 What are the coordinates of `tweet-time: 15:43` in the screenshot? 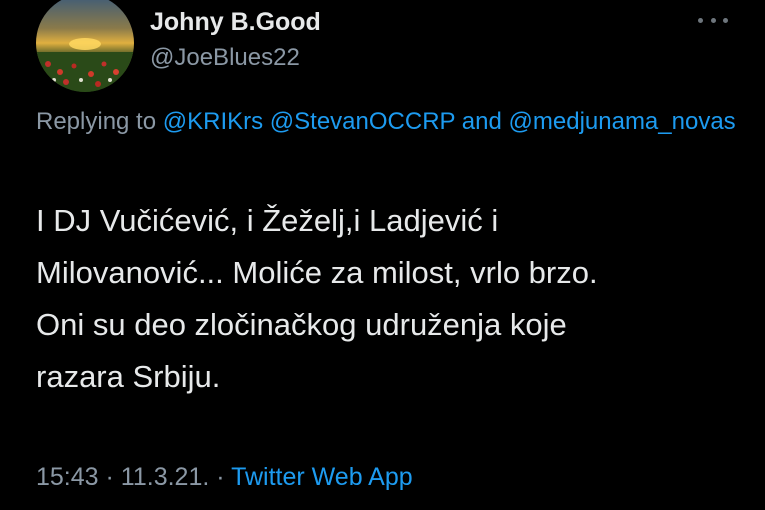 It's located at (67, 477).